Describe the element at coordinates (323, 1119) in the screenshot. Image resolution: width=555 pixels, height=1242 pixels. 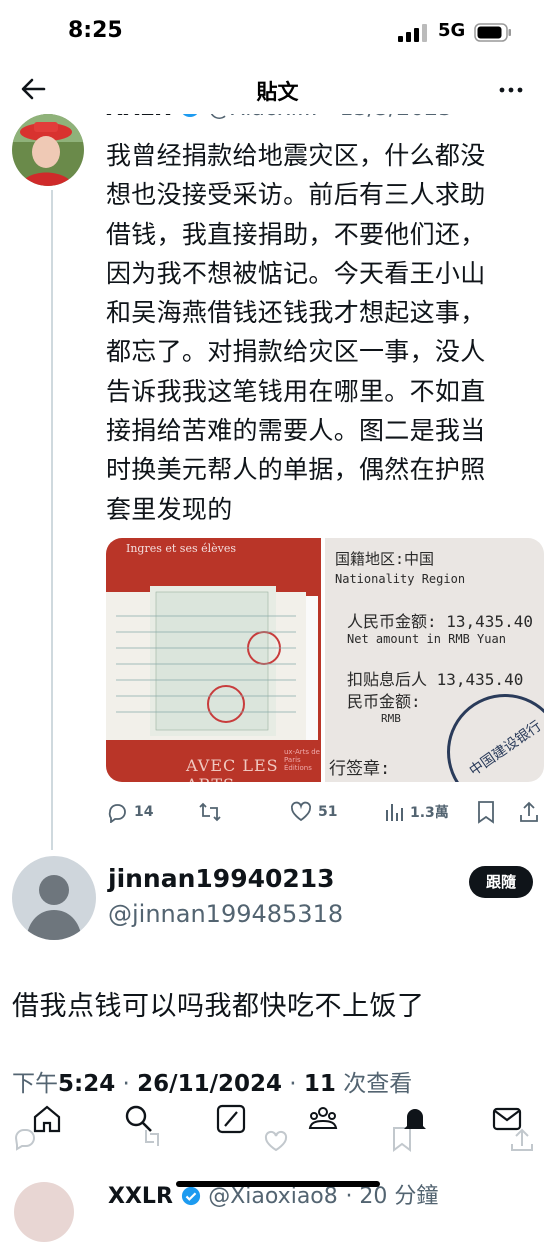
I see `communities-icon` at that location.